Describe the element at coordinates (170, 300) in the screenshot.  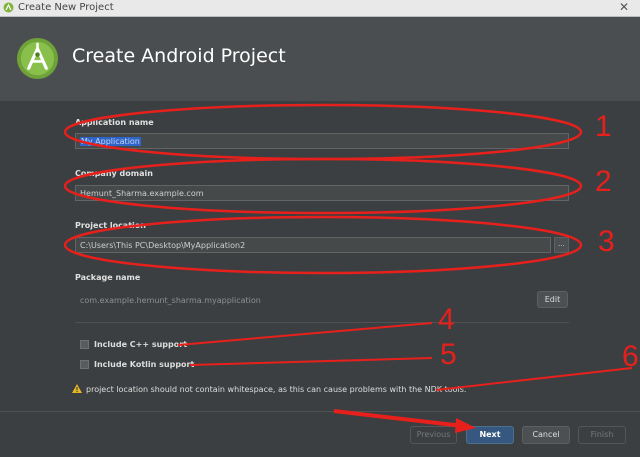
I see `package-name-value: com.example.hemunt_sharma.myapplication` at that location.